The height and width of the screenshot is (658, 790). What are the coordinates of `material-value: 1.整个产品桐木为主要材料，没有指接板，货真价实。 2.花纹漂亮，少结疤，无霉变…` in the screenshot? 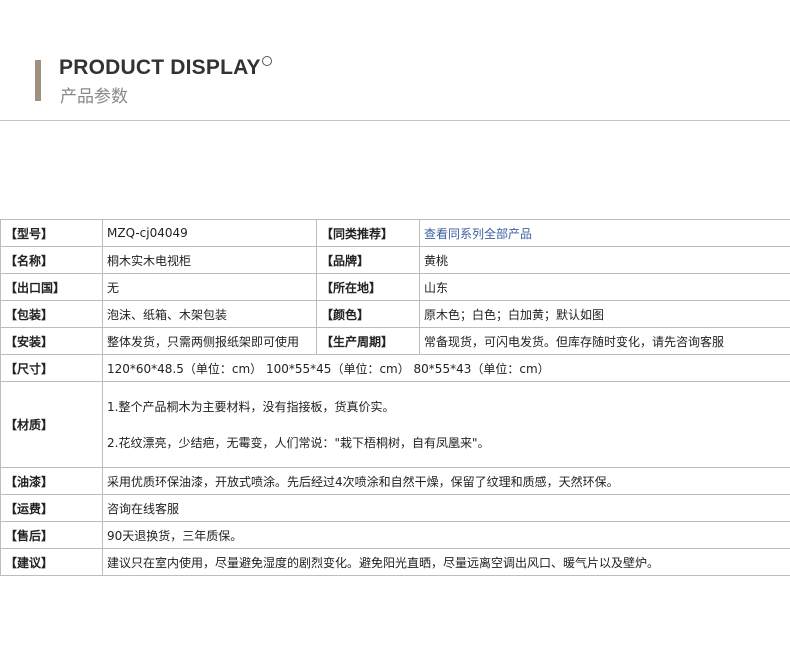 It's located at (446, 424).